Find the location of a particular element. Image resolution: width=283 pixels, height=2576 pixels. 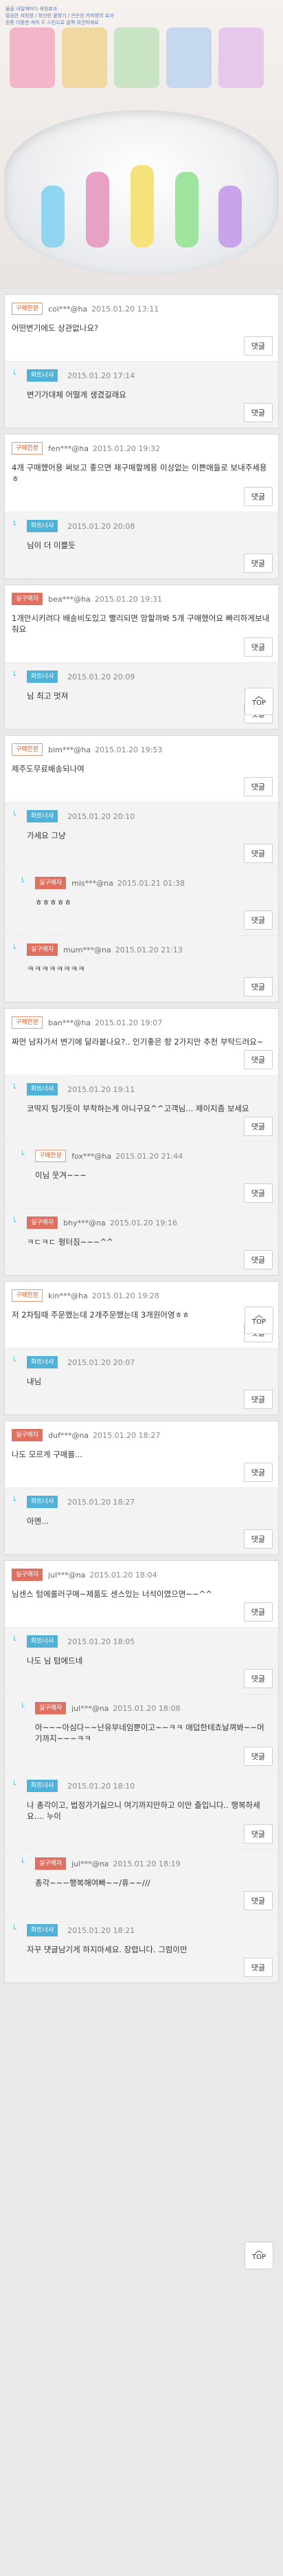

post-text: 총각~~~행복해여빠~~/휴~~/// is located at coordinates (92, 1883).